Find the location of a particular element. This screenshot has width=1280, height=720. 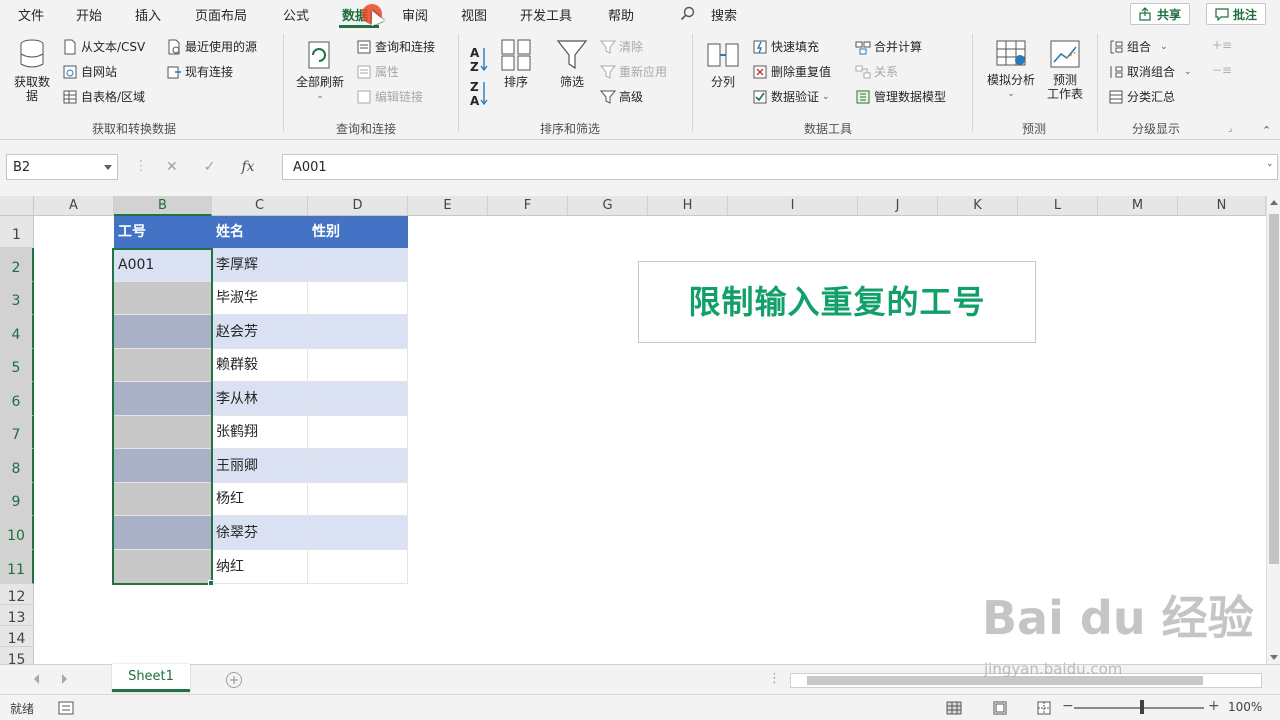

zoom-slider-knob is located at coordinates (1142, 707).